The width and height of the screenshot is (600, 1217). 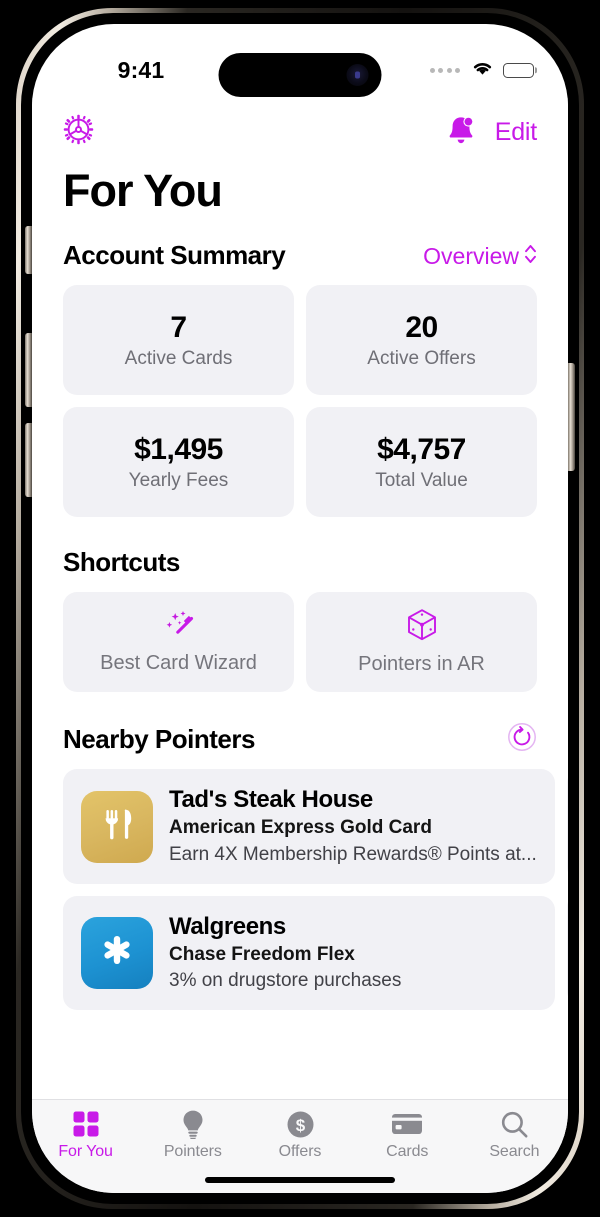 What do you see at coordinates (262, 954) in the screenshot?
I see `pointer-card-name: Chase Freedom Flex` at bounding box center [262, 954].